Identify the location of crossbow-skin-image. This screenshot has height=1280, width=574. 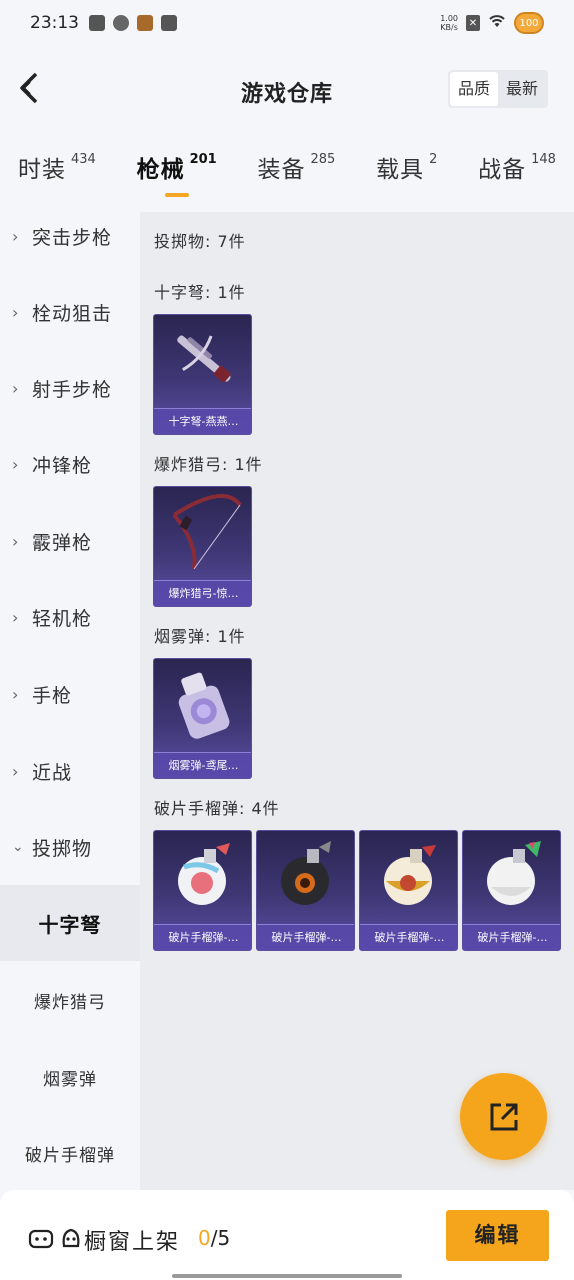
(204, 359).